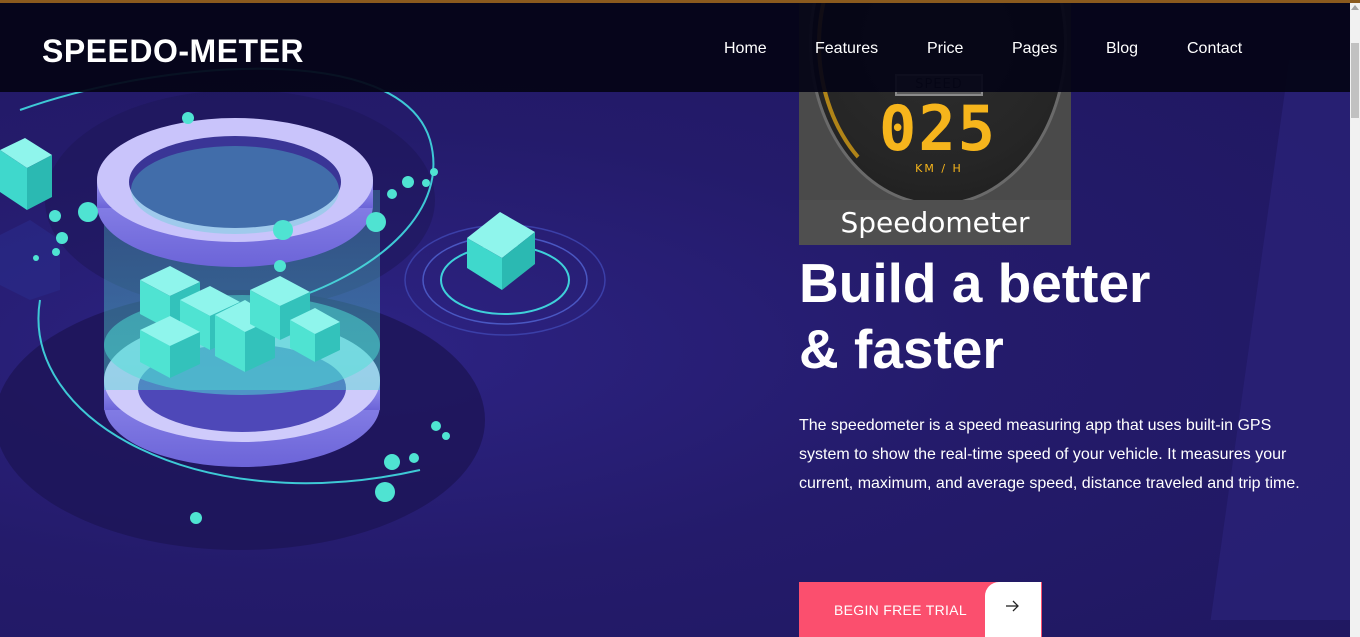 The height and width of the screenshot is (637, 1360). Describe the element at coordinates (1355, 320) in the screenshot. I see `vertical-scrollbar` at that location.